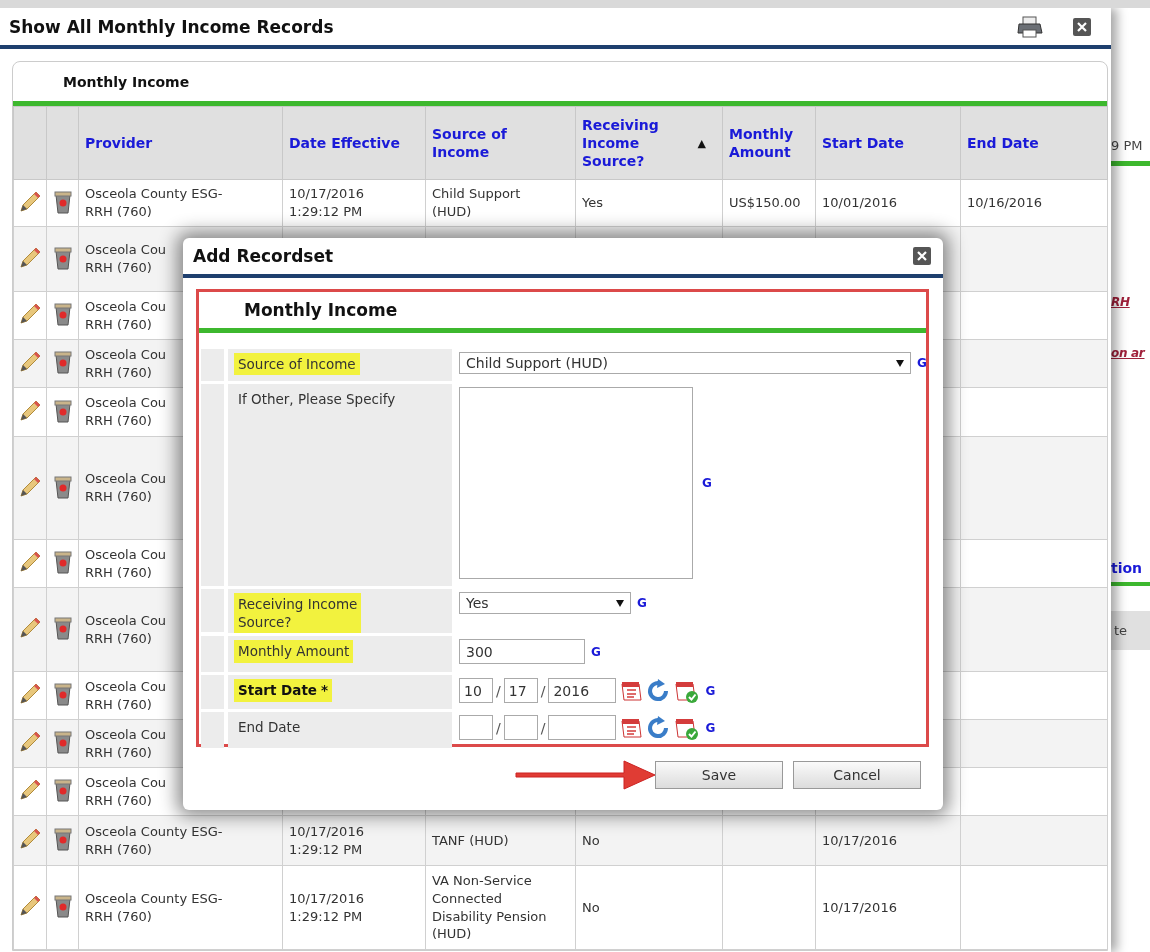  What do you see at coordinates (1130, 573) in the screenshot?
I see `background-heading: tion` at bounding box center [1130, 573].